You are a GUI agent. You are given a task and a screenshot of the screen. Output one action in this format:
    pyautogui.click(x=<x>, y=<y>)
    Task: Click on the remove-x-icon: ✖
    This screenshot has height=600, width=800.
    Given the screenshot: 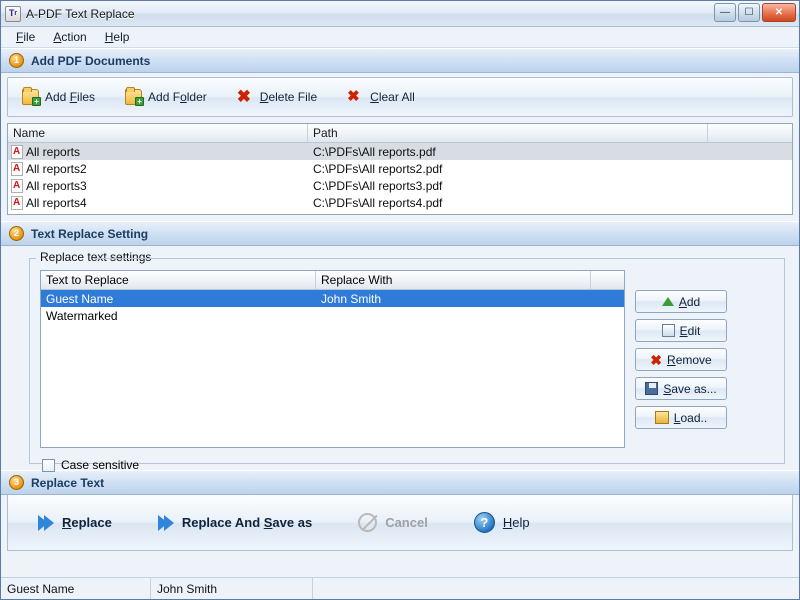 What is the action you would take?
    pyautogui.click(x=656, y=359)
    